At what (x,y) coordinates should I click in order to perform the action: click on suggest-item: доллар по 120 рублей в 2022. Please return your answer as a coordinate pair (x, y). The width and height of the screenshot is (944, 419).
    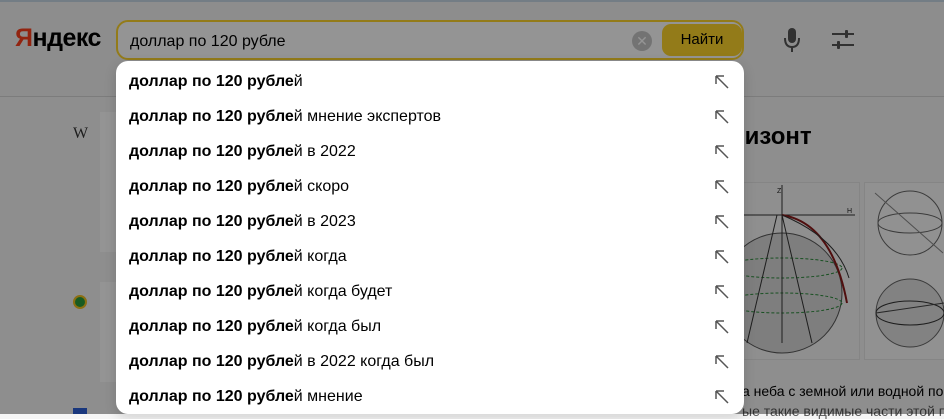
    Looking at the image, I should click on (430, 151).